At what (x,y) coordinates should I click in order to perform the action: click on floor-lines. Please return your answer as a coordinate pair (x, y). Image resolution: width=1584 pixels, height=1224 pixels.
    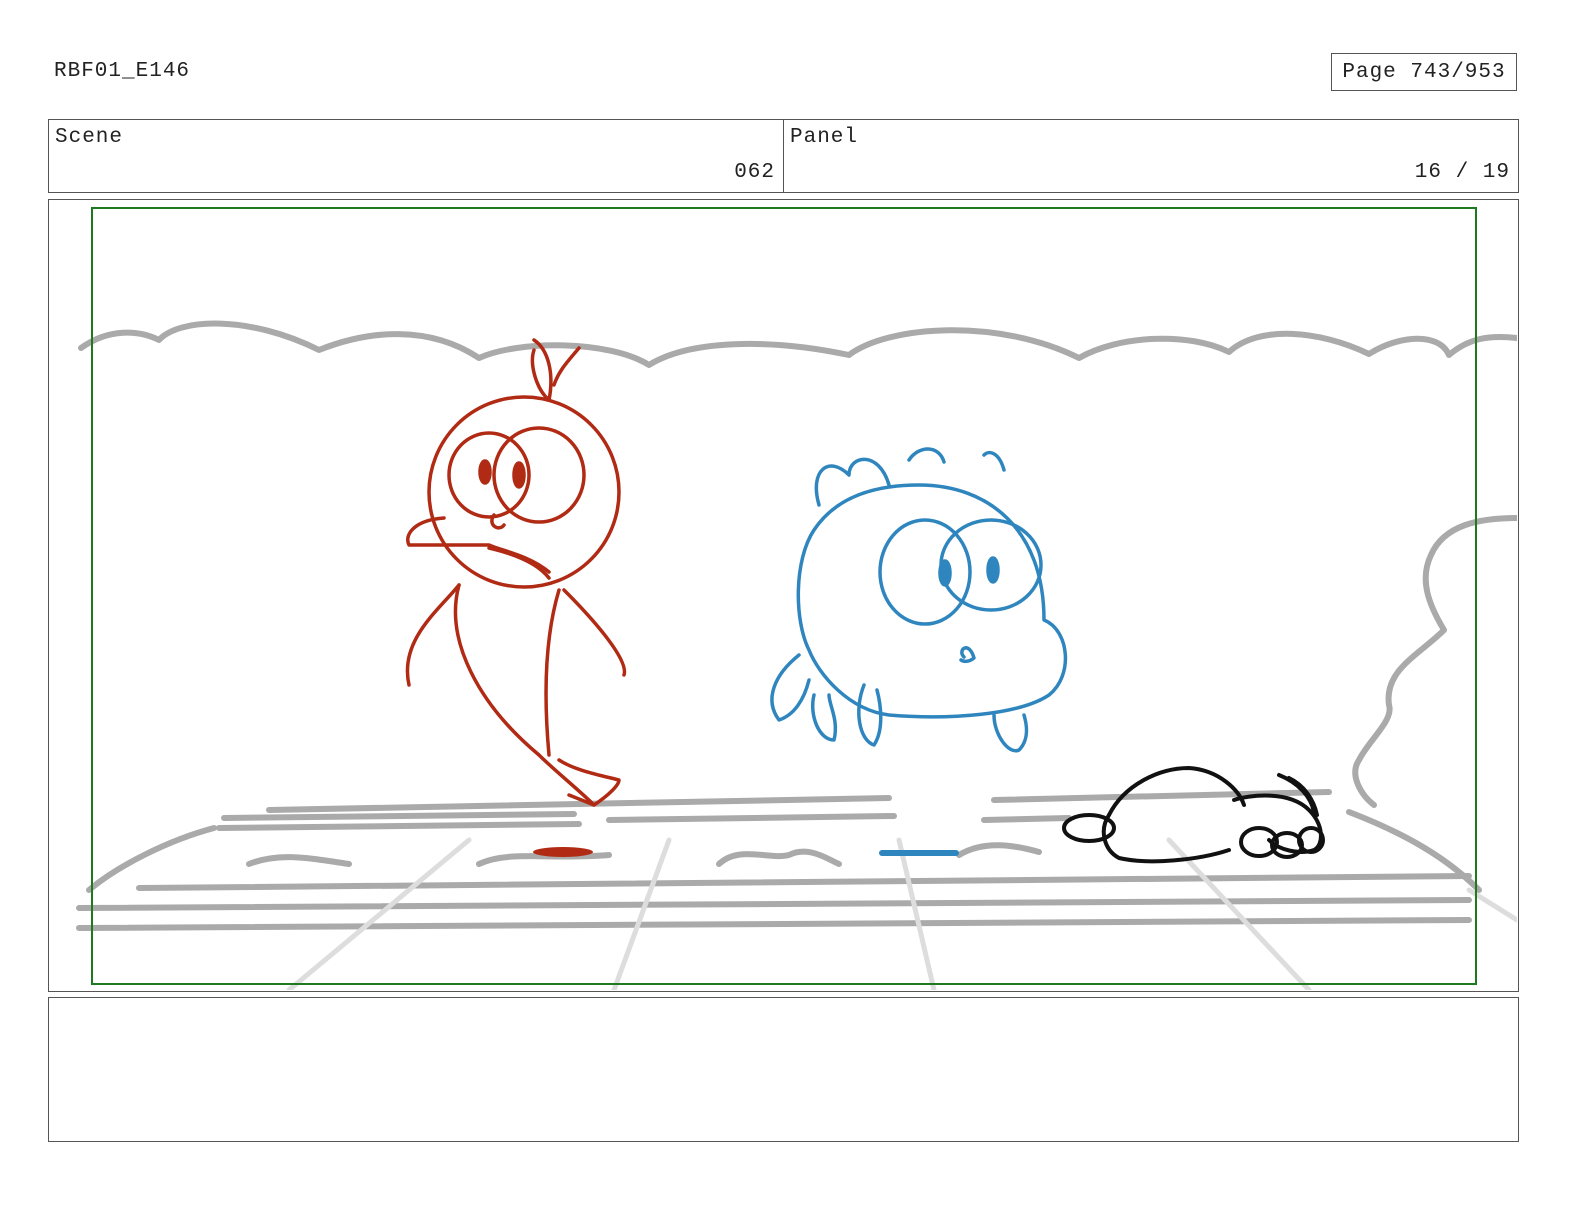
    Looking at the image, I should click on (901, 913).